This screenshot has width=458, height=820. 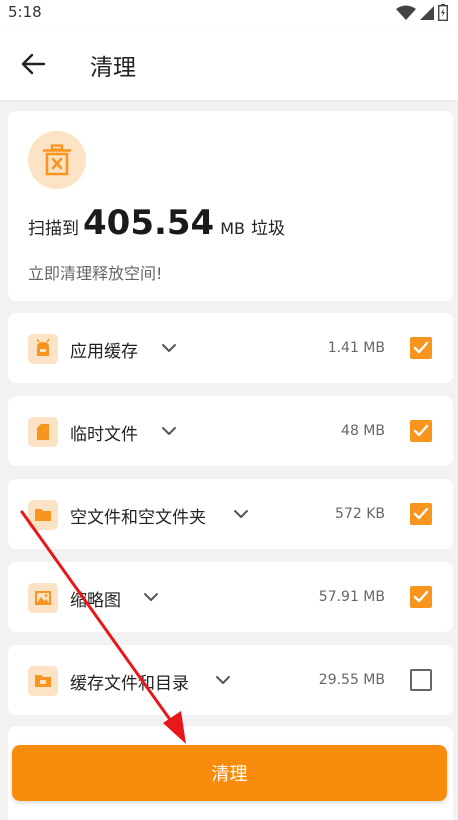 I want to click on junk-size-unit: MB, so click(x=232, y=228).